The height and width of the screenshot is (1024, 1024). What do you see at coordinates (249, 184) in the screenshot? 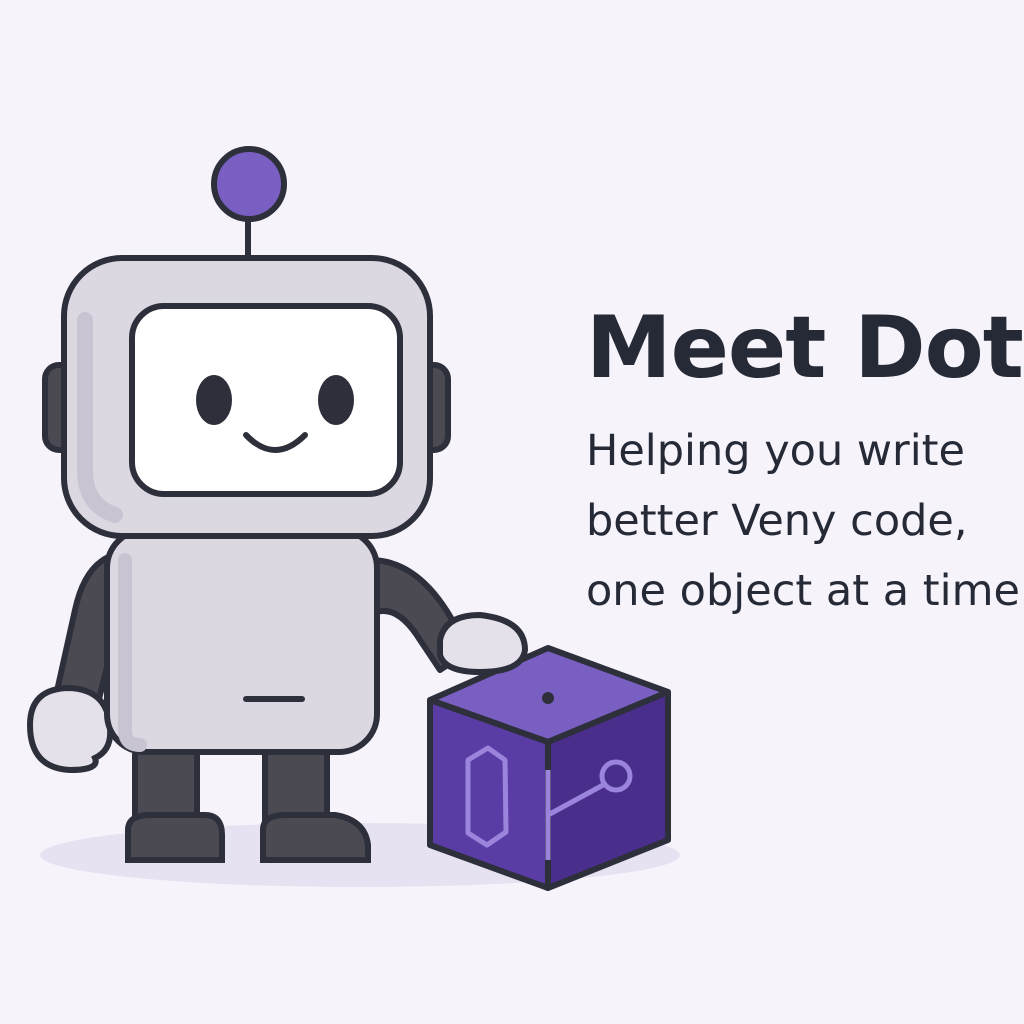
I see `robot-antenna-ball` at bounding box center [249, 184].